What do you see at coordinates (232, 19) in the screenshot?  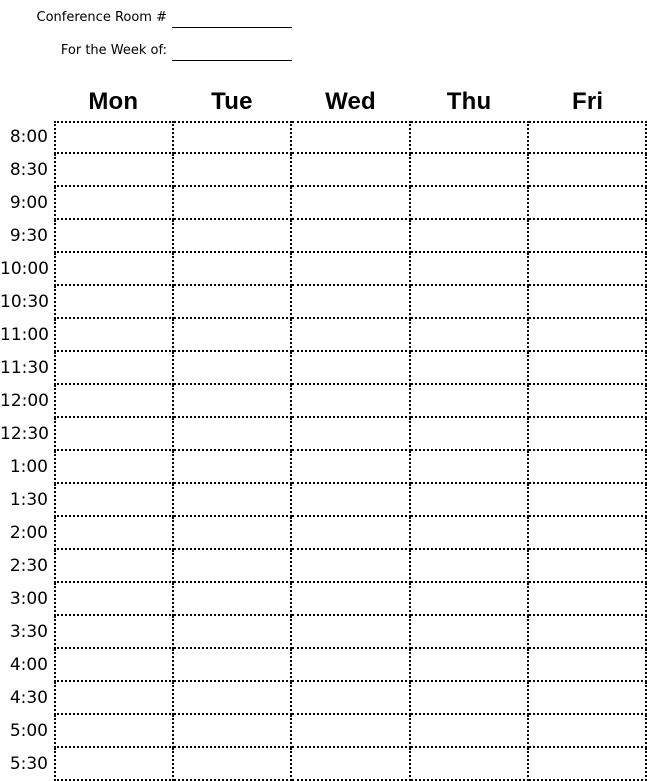 I see `conference-room-input` at bounding box center [232, 19].